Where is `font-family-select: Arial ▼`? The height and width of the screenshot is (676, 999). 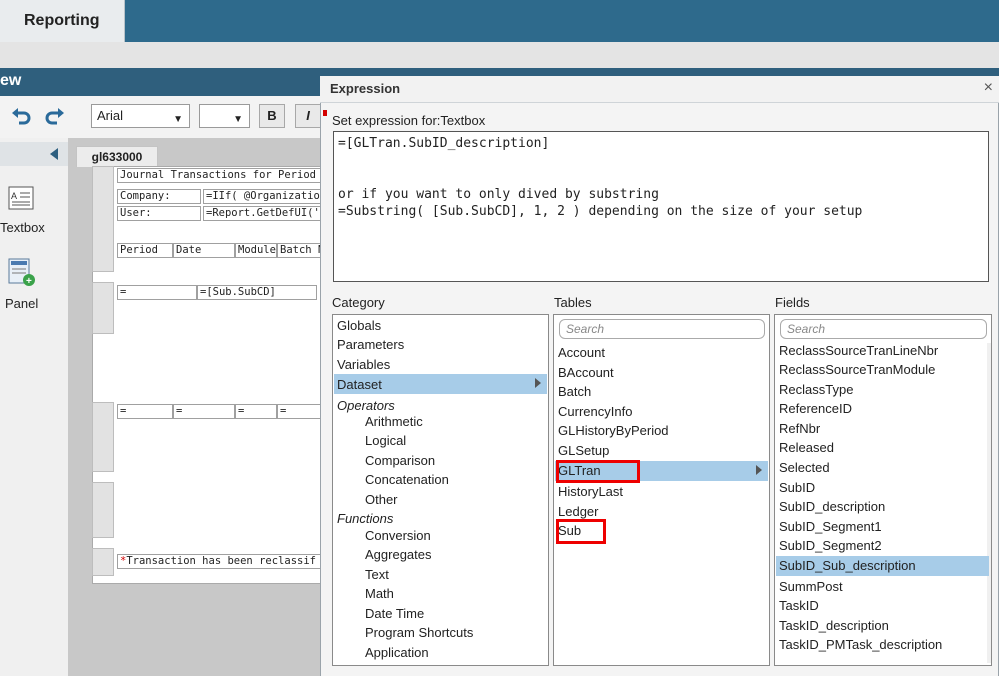 font-family-select: Arial ▼ is located at coordinates (140, 116).